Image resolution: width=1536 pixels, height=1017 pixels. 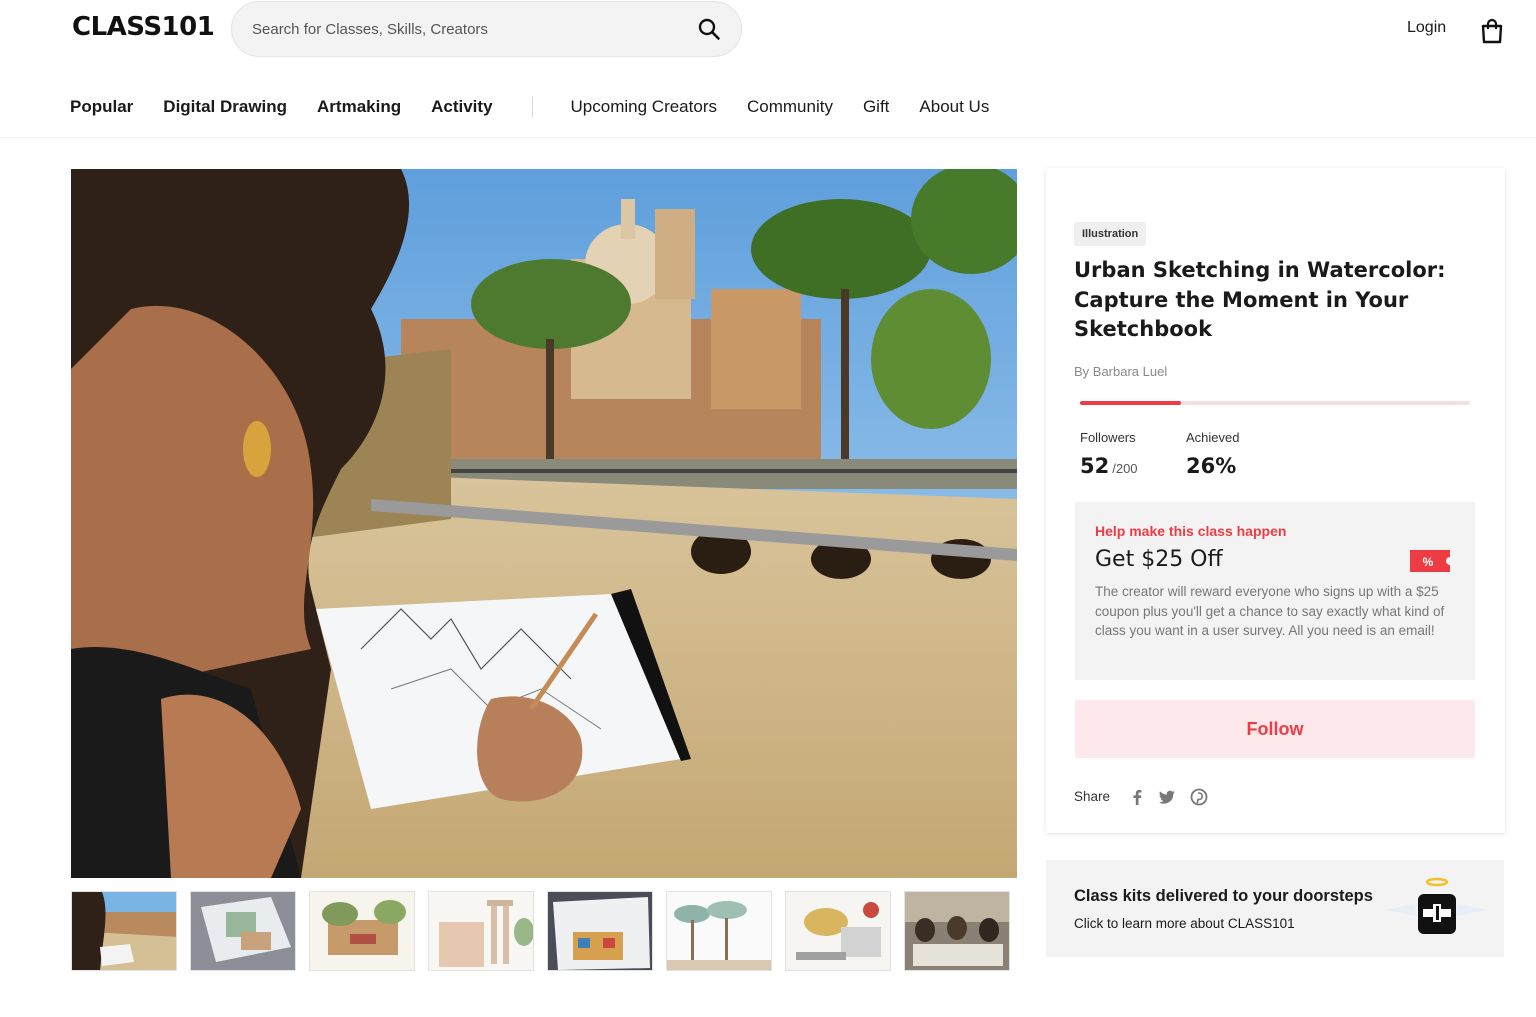 What do you see at coordinates (1199, 797) in the screenshot?
I see `pinterest-icon` at bounding box center [1199, 797].